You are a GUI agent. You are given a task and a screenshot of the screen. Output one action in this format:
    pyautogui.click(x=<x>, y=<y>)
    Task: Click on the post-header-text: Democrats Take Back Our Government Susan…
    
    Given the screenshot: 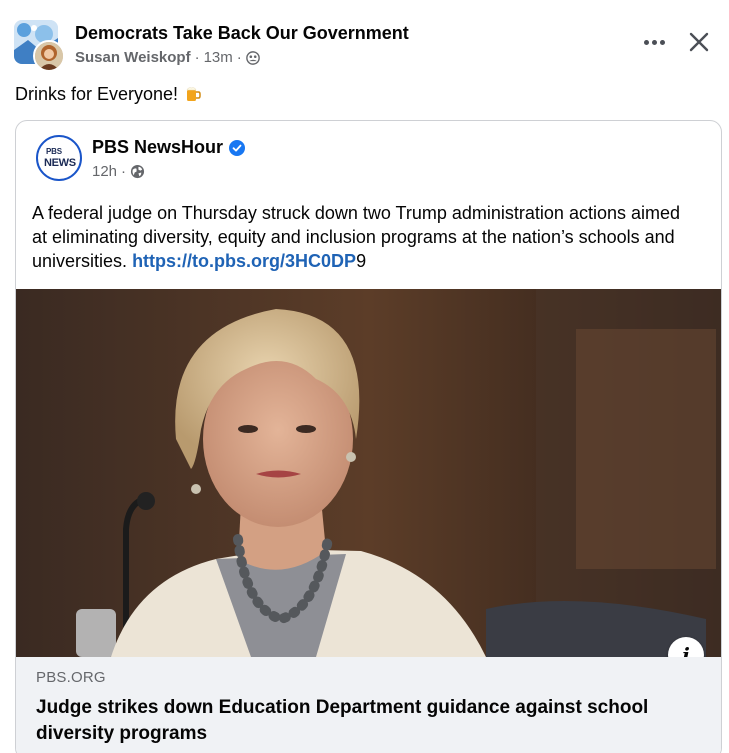 What is the action you would take?
    pyautogui.click(x=242, y=45)
    